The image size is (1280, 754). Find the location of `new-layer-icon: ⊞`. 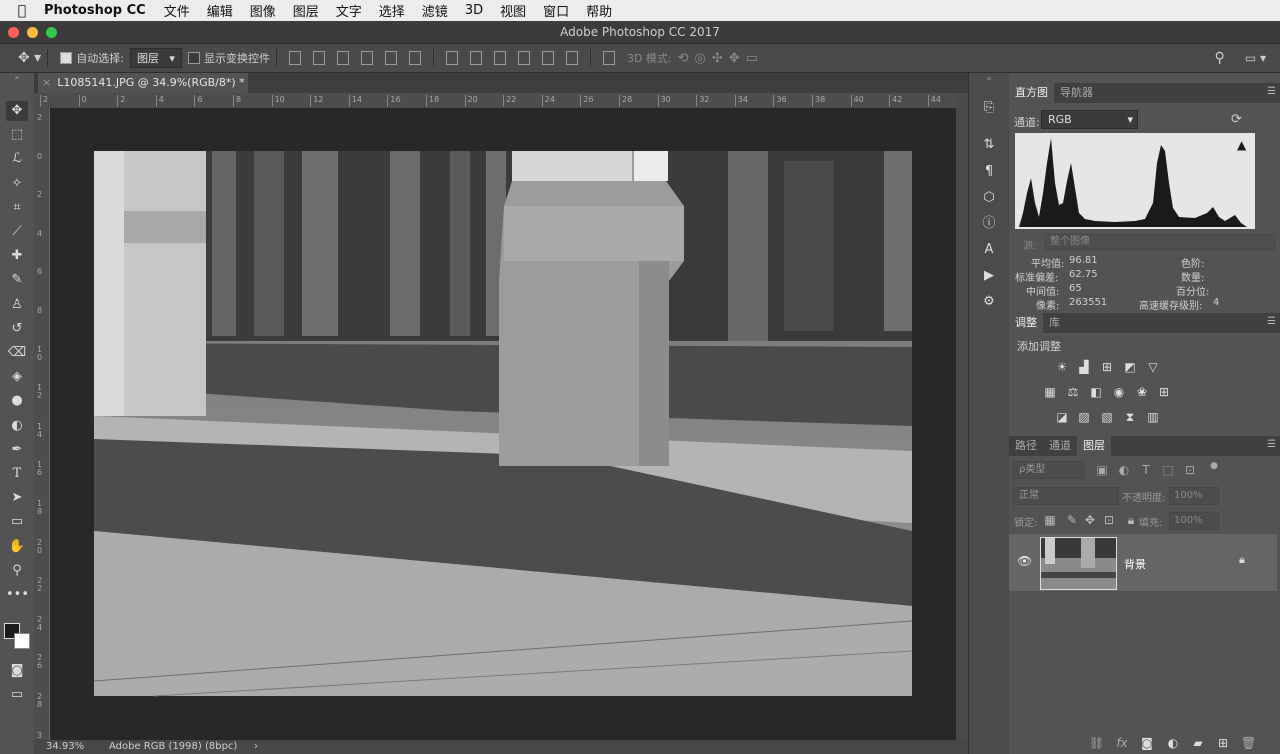

new-layer-icon: ⊞ is located at coordinates (1223, 743).